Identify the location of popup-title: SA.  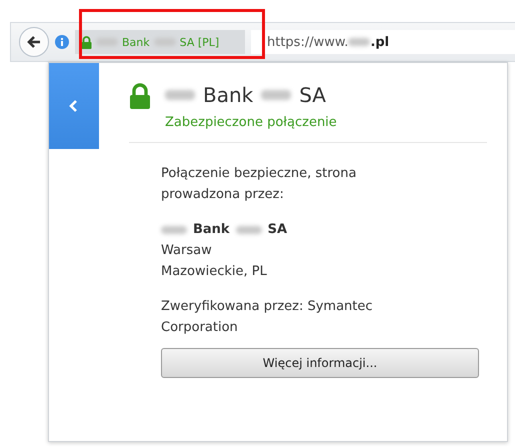
(312, 95).